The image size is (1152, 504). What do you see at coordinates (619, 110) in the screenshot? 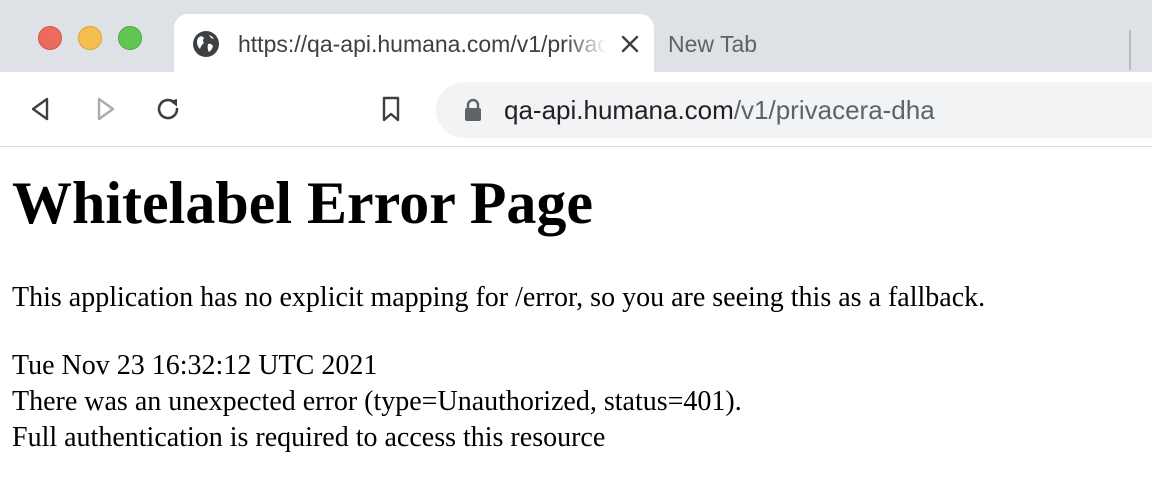
I see `url-domain: qa-api.humana.com` at bounding box center [619, 110].